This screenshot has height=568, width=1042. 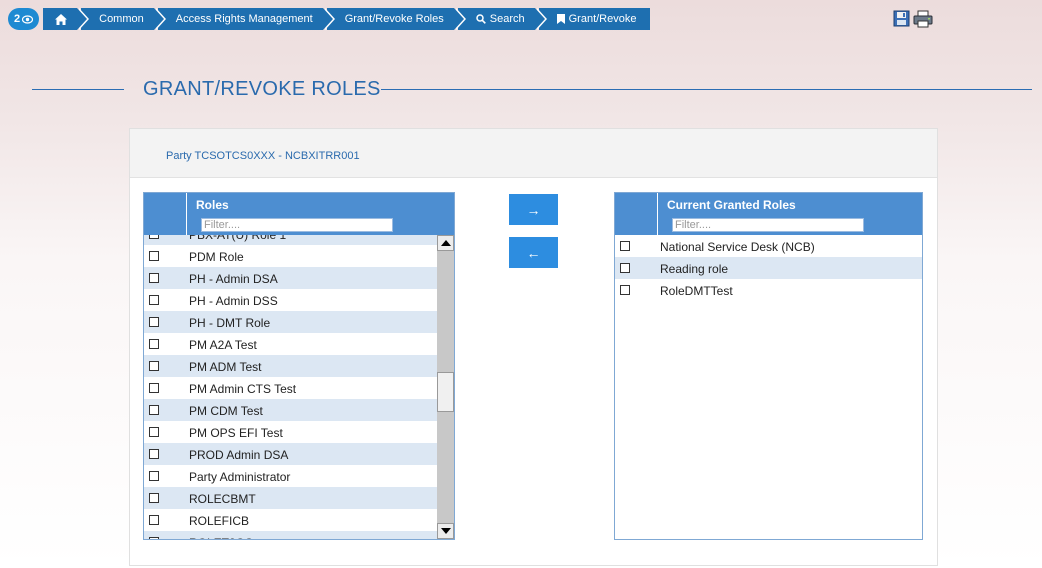 I want to click on list-item-label: ROLECBMT, so click(x=222, y=499).